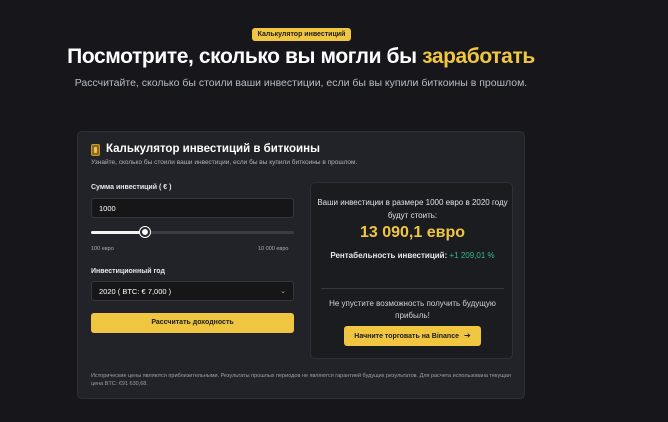  I want to click on chevron-down-icon: ⌄, so click(283, 291).